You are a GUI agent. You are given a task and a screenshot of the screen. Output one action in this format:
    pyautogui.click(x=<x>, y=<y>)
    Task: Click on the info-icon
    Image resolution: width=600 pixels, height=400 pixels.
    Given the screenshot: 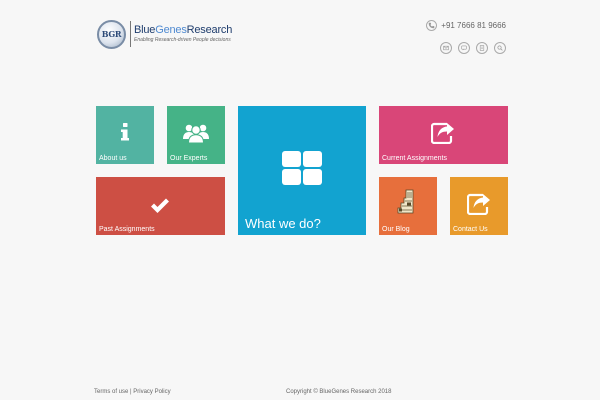 What is the action you would take?
    pyautogui.click(x=125, y=132)
    